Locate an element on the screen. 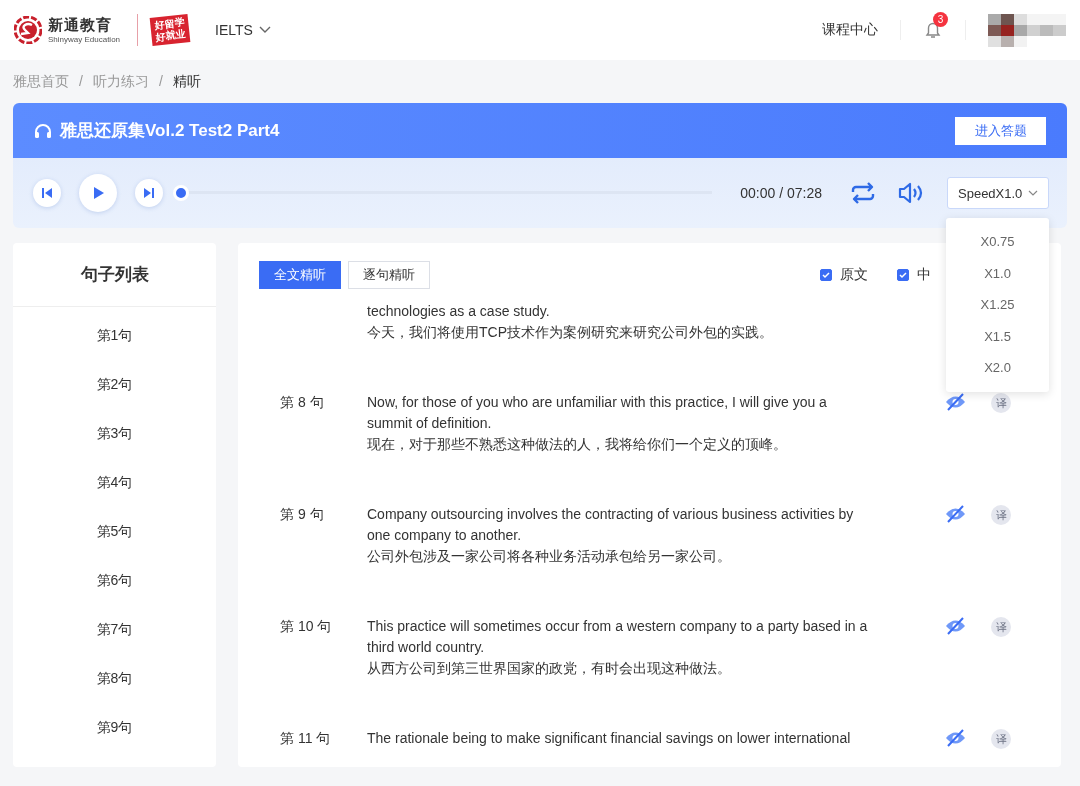 The width and height of the screenshot is (1080, 786). sentence-number: 第 10 句 is located at coordinates (306, 626).